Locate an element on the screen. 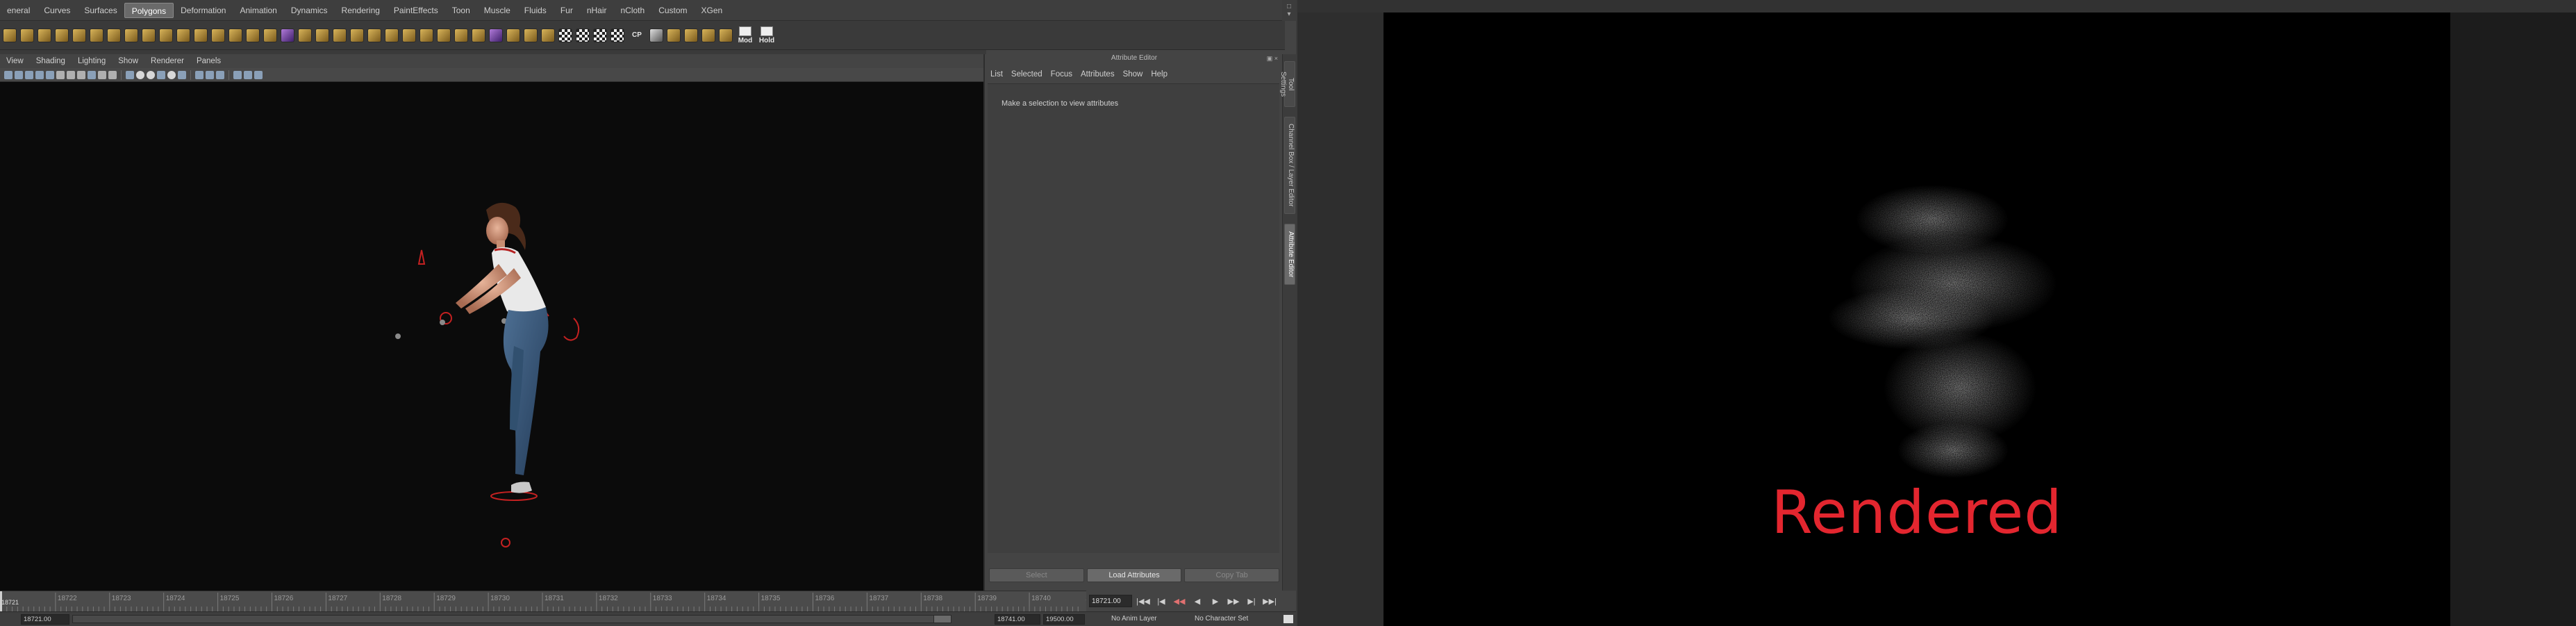 The height and width of the screenshot is (626, 2576). extrude-icon is located at coordinates (340, 35).